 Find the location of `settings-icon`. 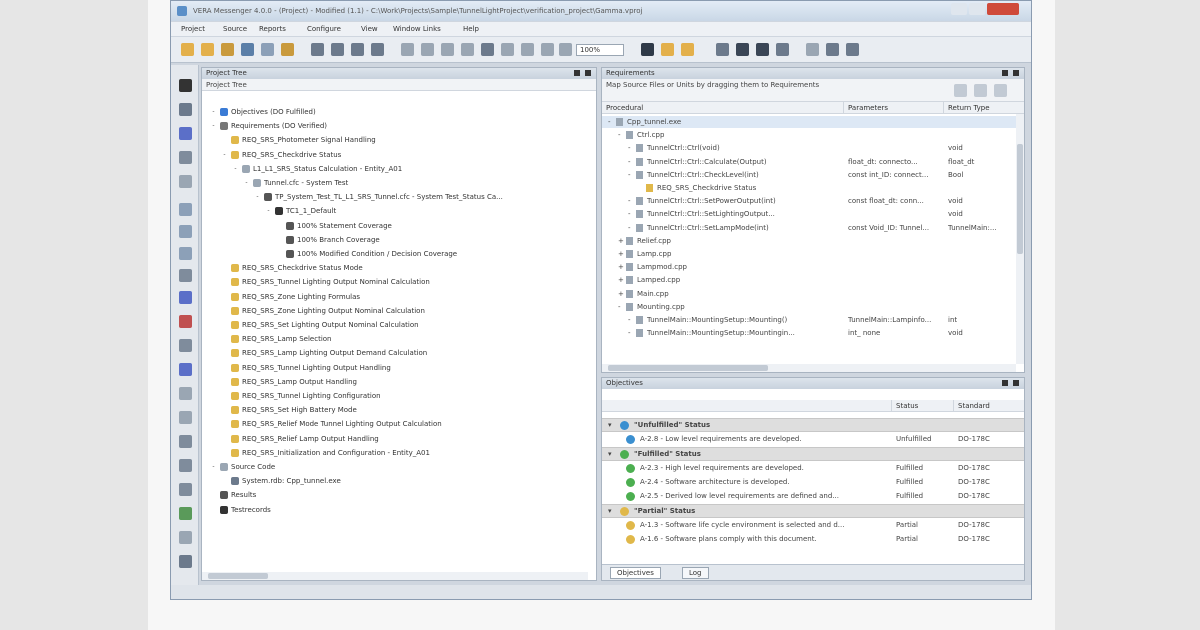

settings-icon is located at coordinates (812, 49).